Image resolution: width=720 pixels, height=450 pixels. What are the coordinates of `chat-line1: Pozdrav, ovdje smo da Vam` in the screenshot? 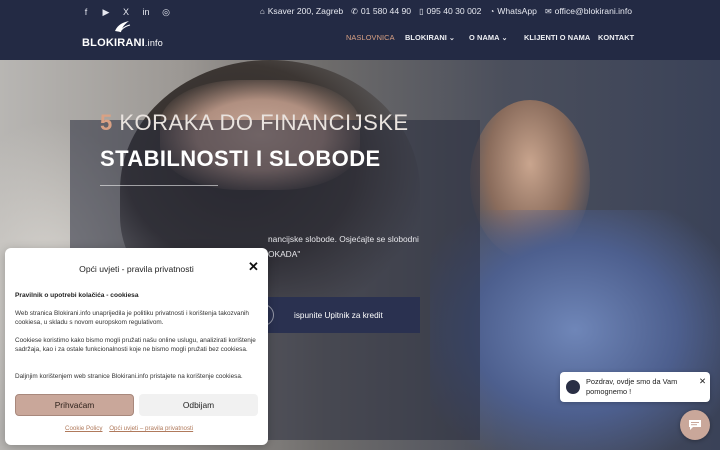 It's located at (632, 381).